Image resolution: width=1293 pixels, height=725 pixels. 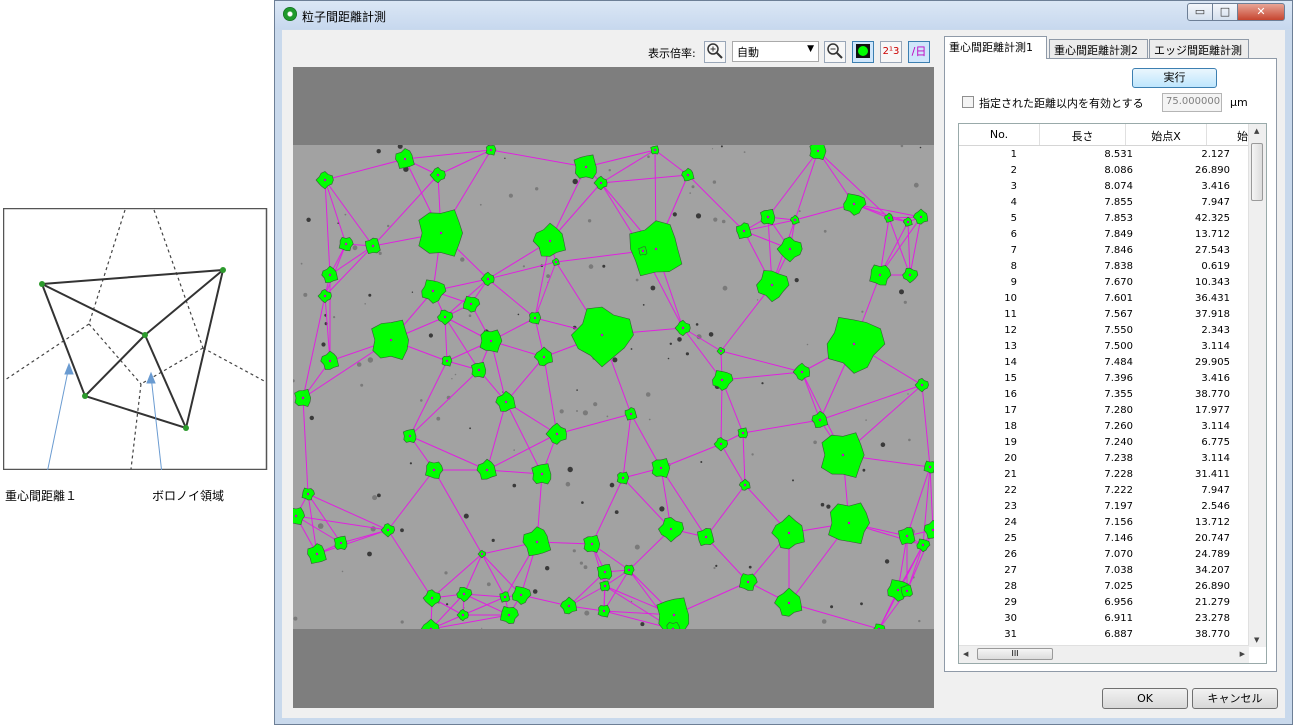 What do you see at coordinates (1104, 315) in the screenshot?
I see `table-row: 11 7.567 37.918` at bounding box center [1104, 315].